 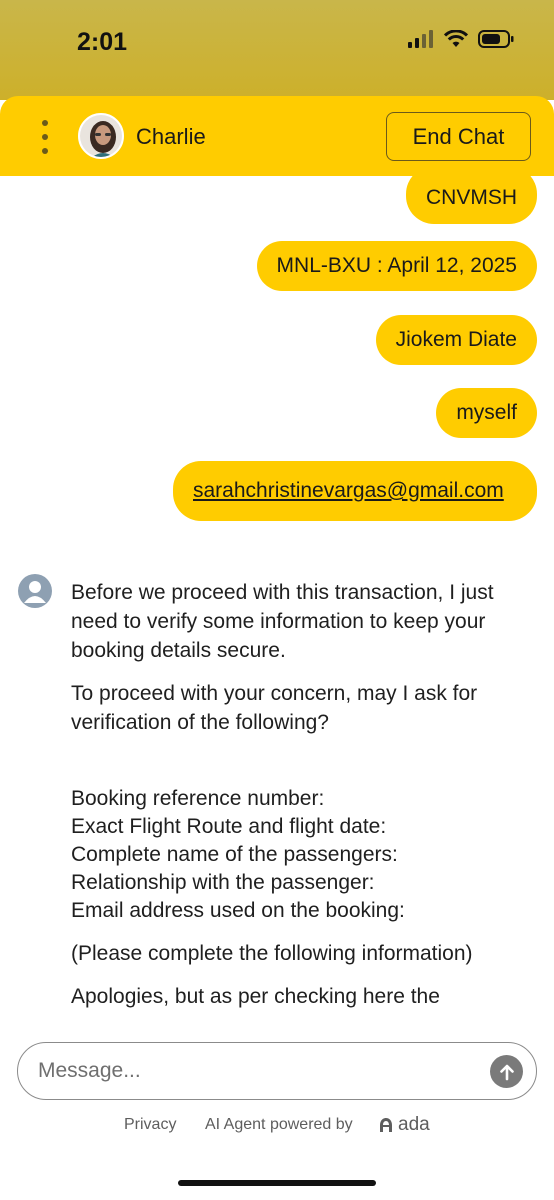 What do you see at coordinates (35, 591) in the screenshot?
I see `bot-avatar-icon` at bounding box center [35, 591].